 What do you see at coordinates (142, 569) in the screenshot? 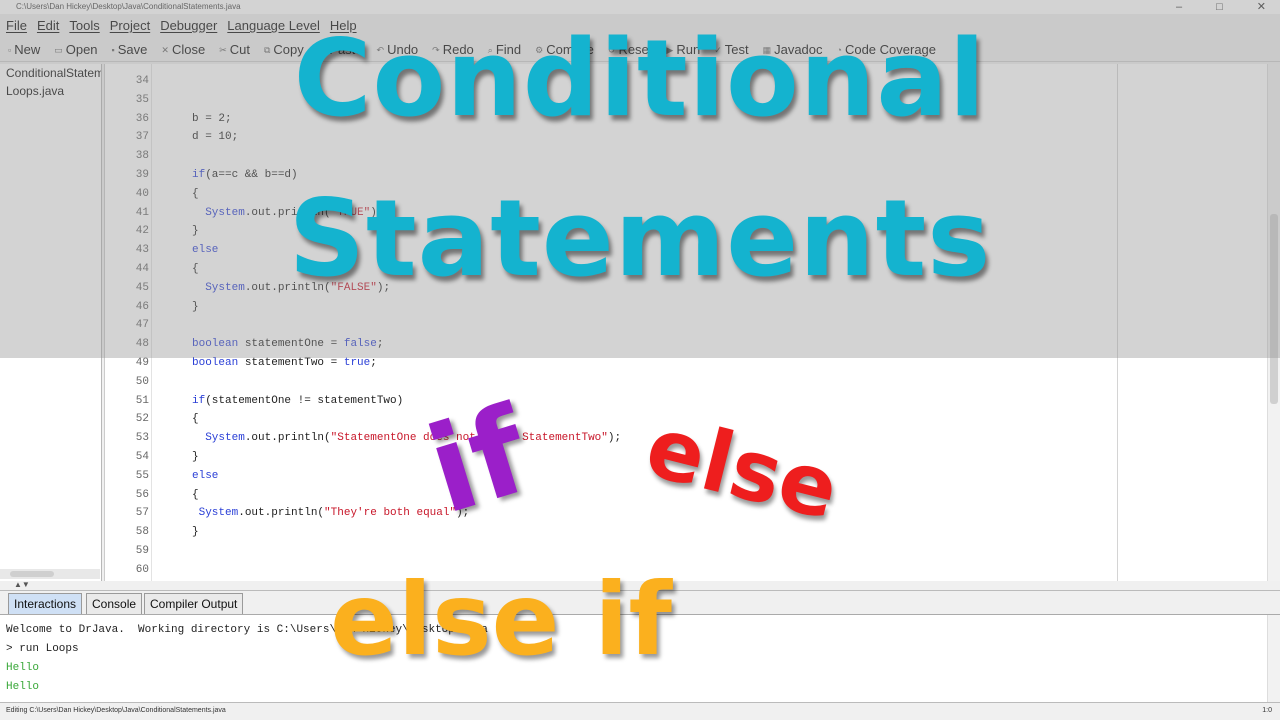
I see `line-number: 60` at bounding box center [142, 569].